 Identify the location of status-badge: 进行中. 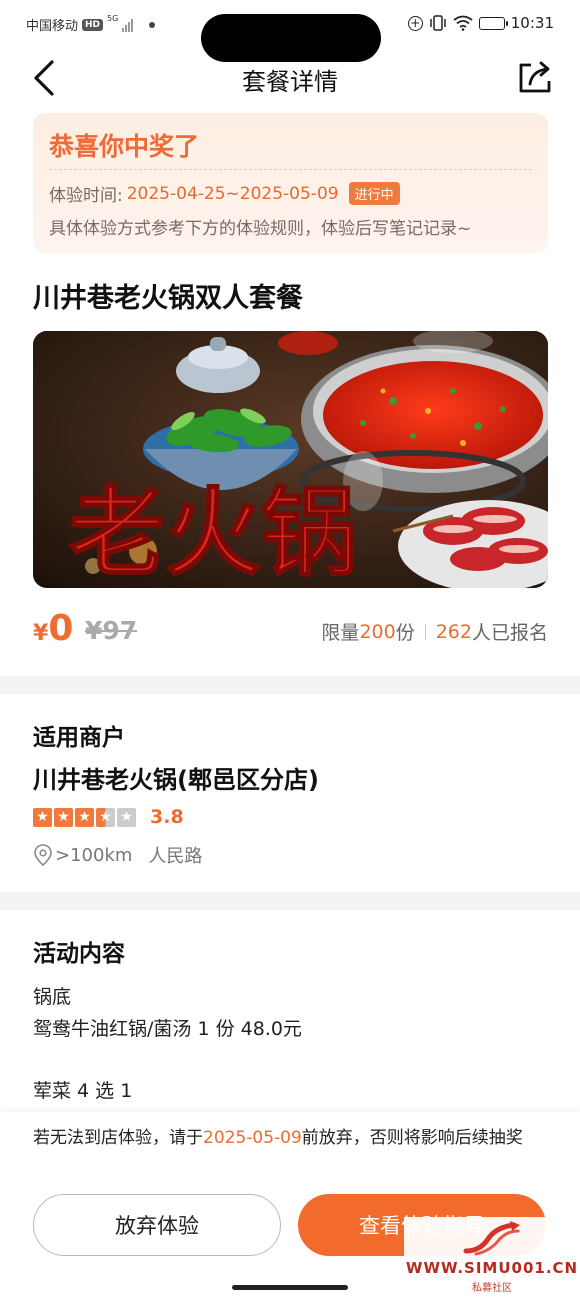
(374, 193).